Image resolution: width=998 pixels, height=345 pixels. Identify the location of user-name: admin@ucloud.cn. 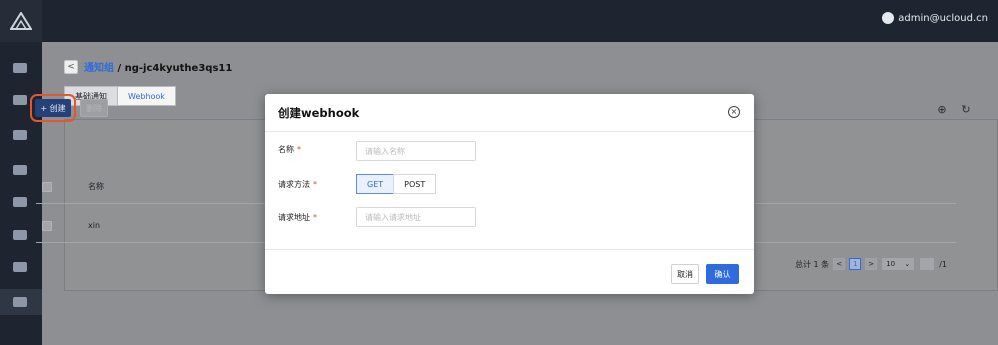
(943, 18).